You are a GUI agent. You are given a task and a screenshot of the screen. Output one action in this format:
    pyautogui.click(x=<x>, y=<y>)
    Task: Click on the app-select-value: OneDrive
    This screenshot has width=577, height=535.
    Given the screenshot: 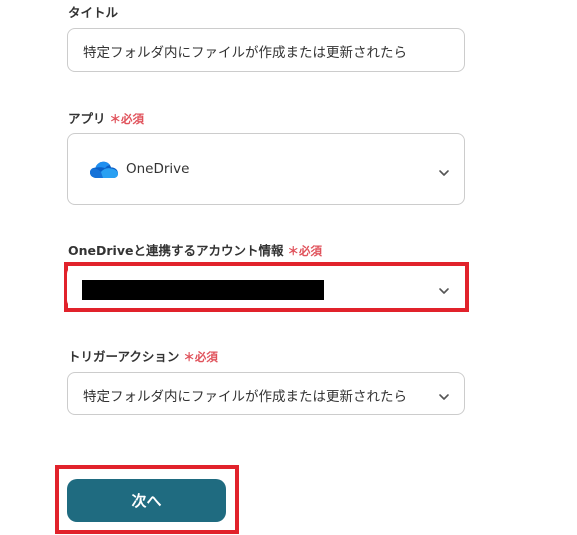 What is the action you would take?
    pyautogui.click(x=158, y=169)
    